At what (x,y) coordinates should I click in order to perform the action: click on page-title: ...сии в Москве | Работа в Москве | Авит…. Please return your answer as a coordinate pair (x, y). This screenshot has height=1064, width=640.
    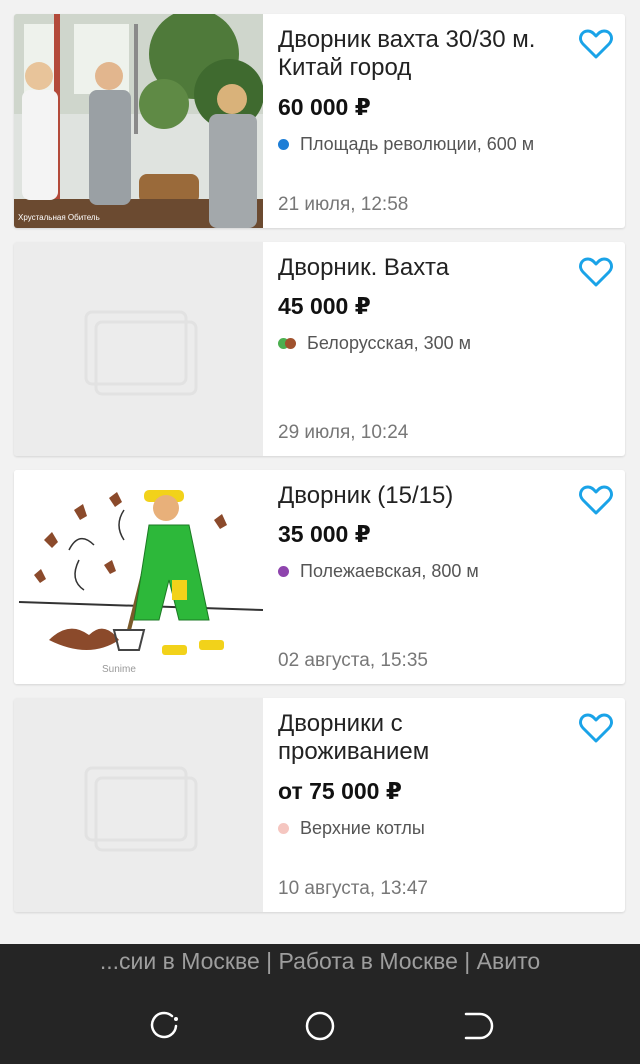
    Looking at the image, I should click on (320, 961).